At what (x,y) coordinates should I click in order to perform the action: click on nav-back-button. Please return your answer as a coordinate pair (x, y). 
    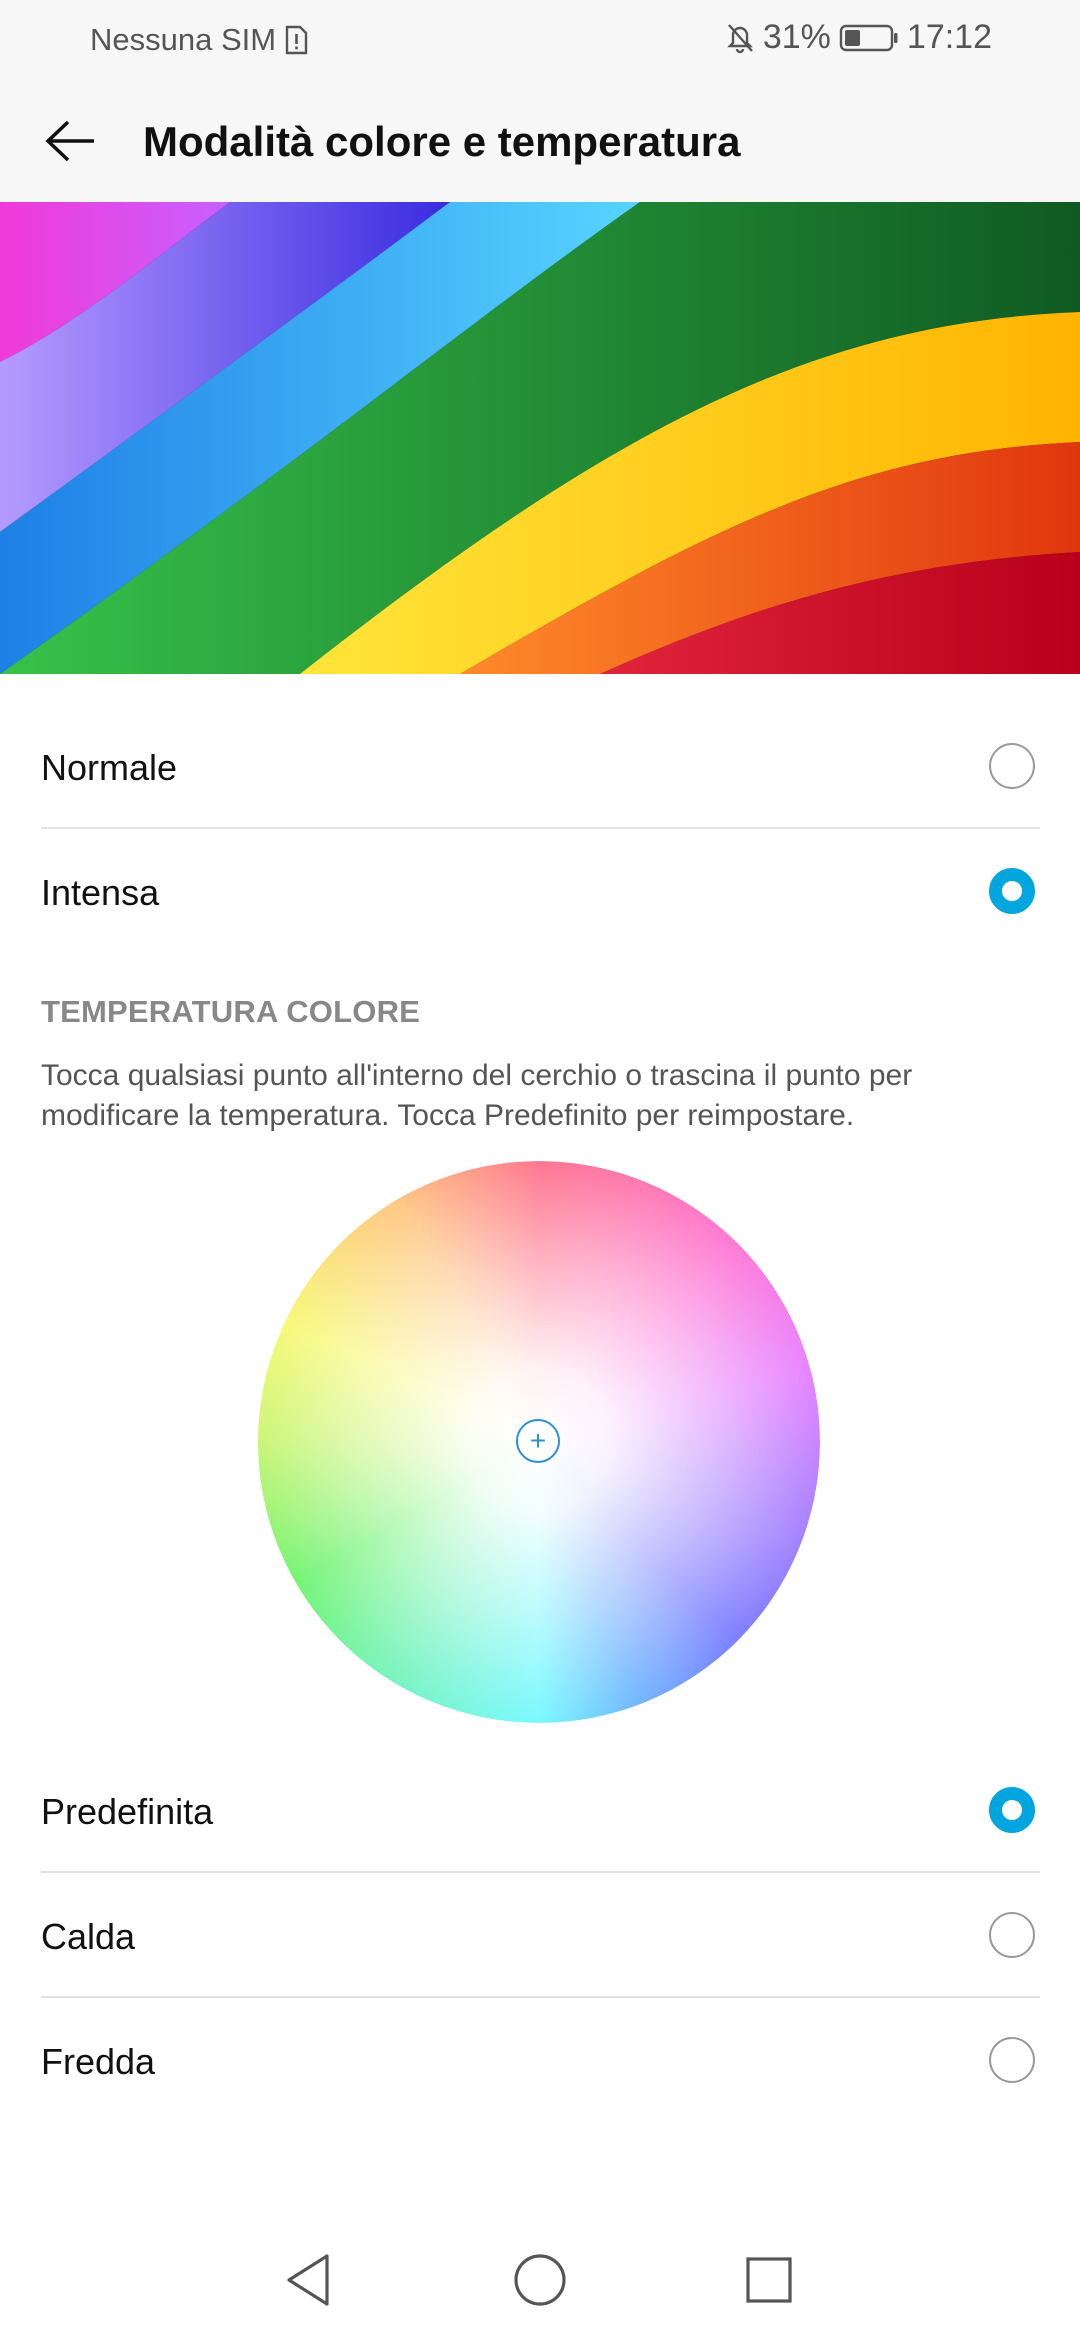
    Looking at the image, I should click on (308, 2280).